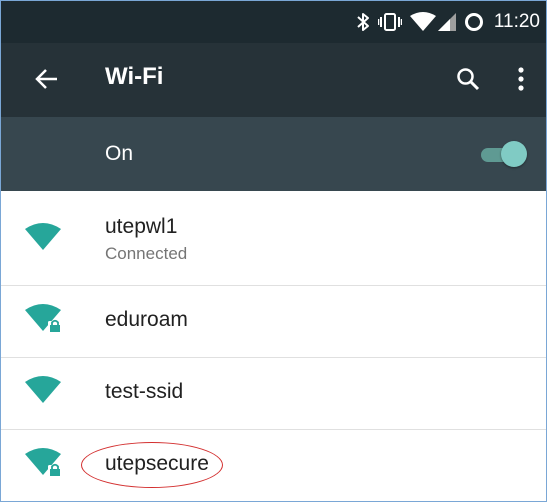  Describe the element at coordinates (157, 463) in the screenshot. I see `network-ssid: utepsecure` at that location.